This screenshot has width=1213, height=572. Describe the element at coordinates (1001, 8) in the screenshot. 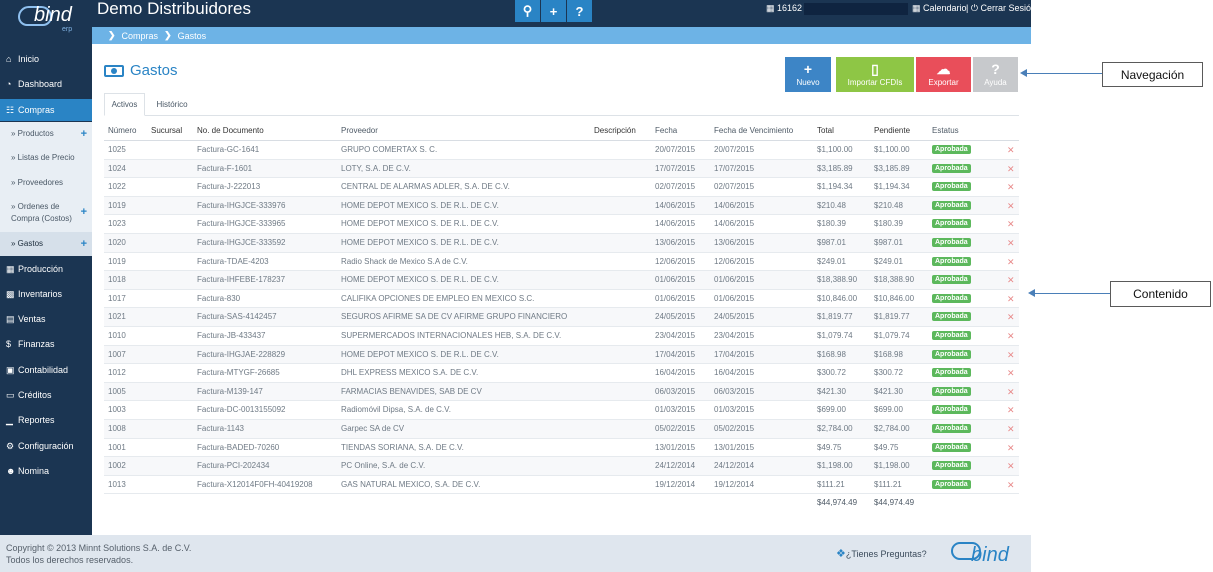

I see `logout-link: | ⏻ Cerrar Sesión` at that location.